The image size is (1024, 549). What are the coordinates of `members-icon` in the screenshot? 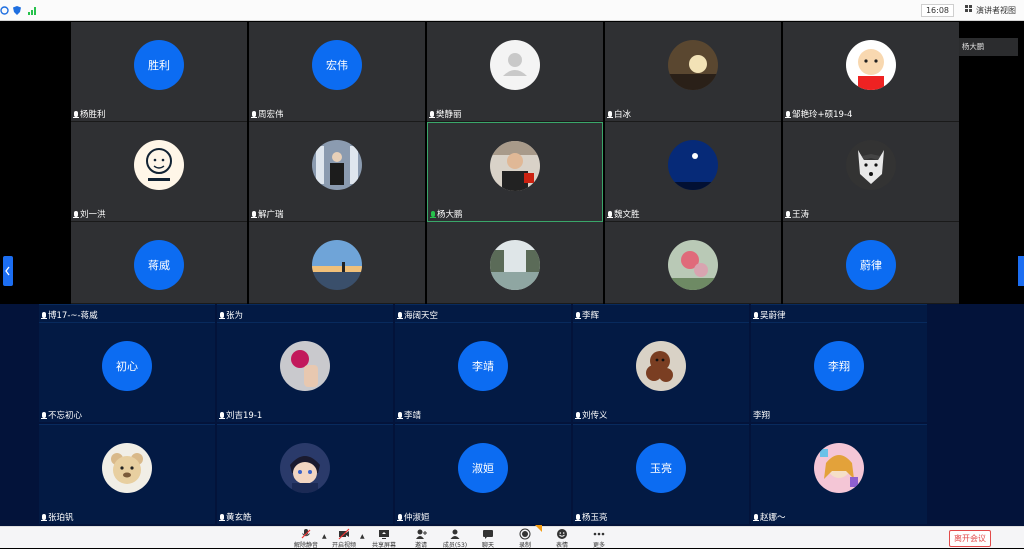 It's located at (455, 534).